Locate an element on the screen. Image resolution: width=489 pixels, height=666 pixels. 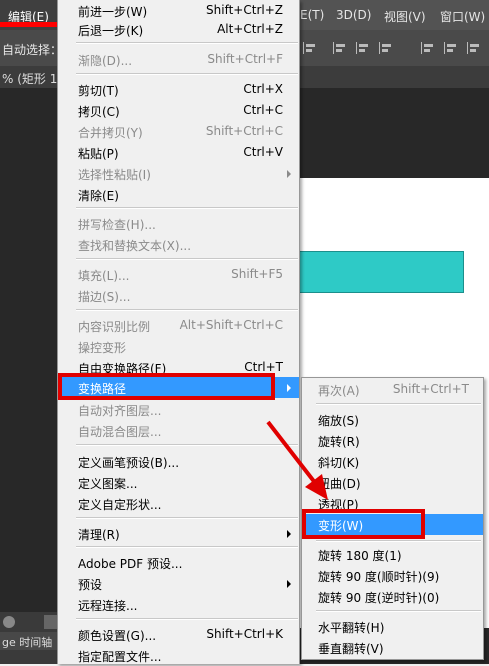
menu-item-shortcut: Shift+Ctrl+Z is located at coordinates (244, 10).